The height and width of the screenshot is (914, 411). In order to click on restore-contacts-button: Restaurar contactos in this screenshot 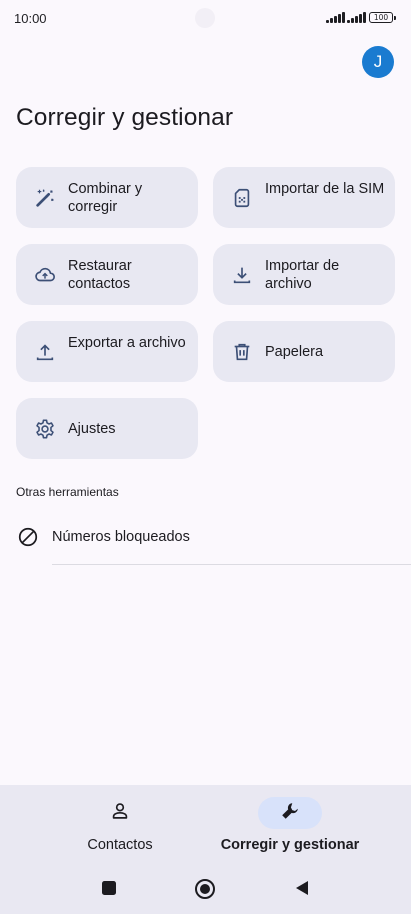, I will do `click(107, 274)`.